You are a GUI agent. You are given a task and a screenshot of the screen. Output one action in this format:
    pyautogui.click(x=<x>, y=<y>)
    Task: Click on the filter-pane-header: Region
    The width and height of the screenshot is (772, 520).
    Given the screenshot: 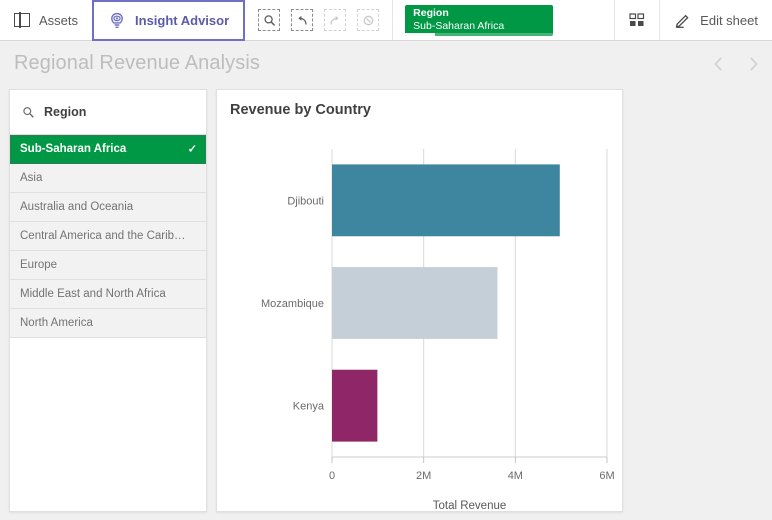 What is the action you would take?
    pyautogui.click(x=108, y=112)
    